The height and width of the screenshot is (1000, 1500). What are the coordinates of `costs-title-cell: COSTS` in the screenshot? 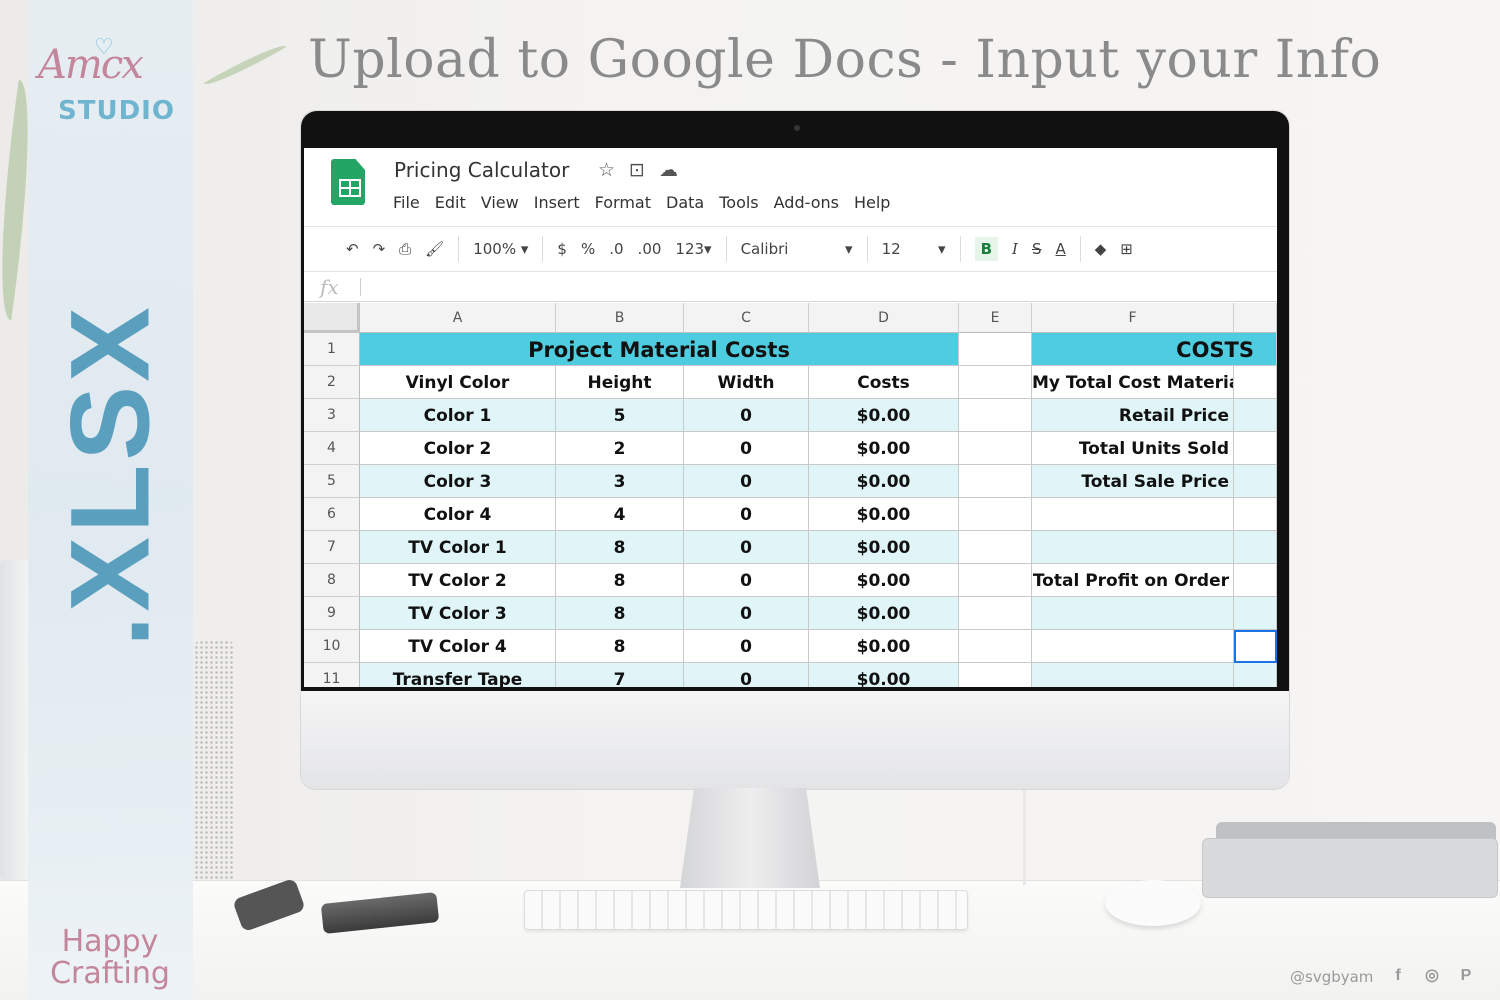 It's located at (1154, 349).